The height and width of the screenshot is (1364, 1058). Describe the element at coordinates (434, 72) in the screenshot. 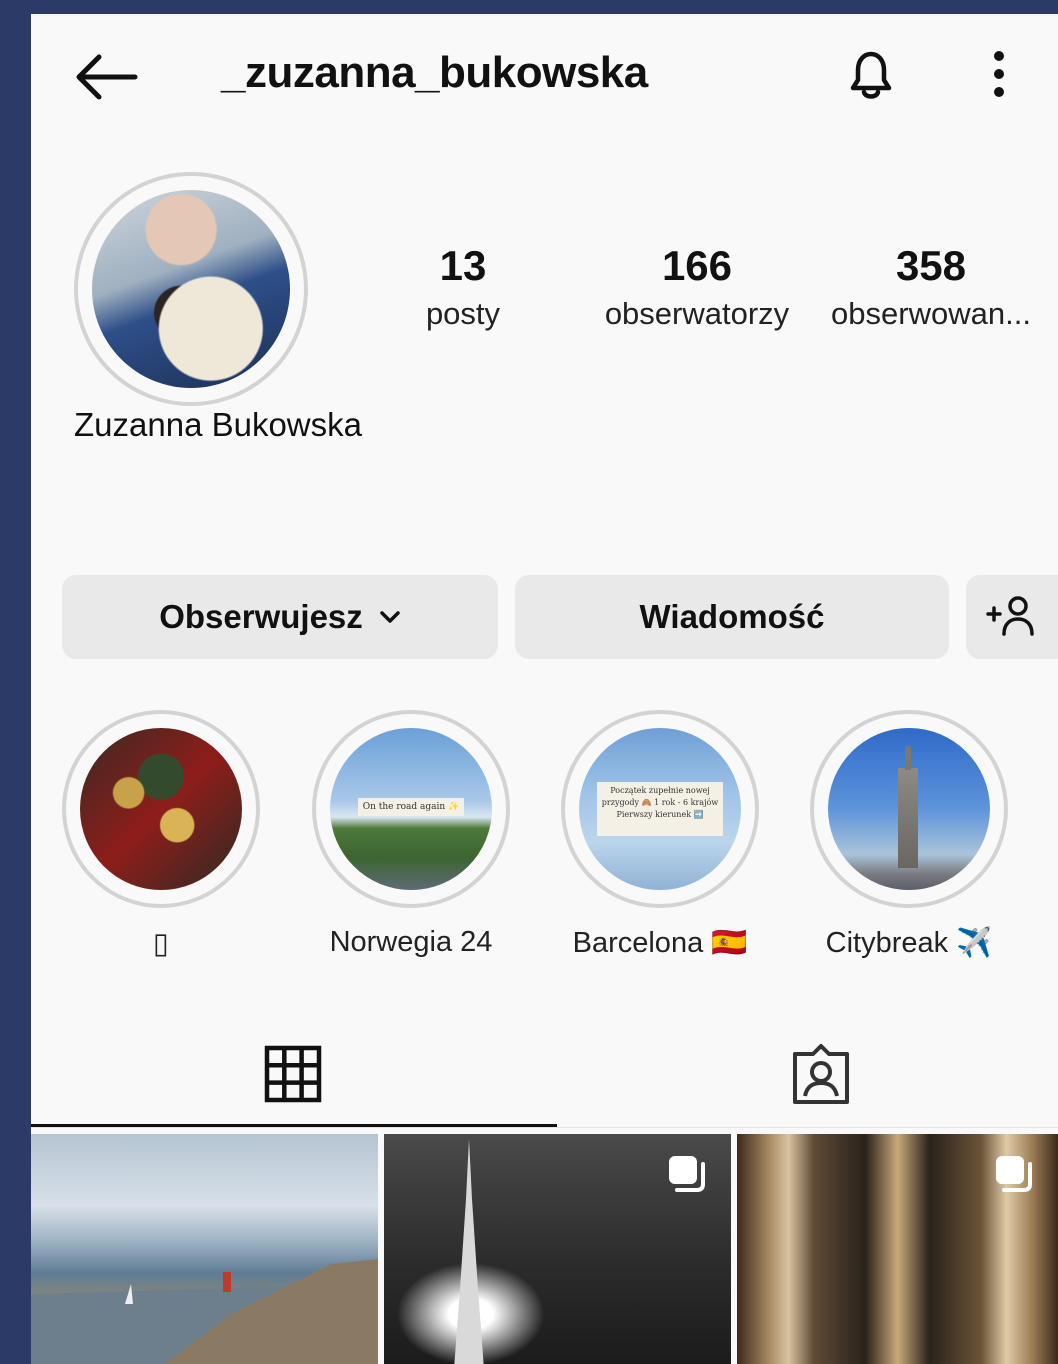

I see `profile-username: _zuzanna_bukowska` at that location.